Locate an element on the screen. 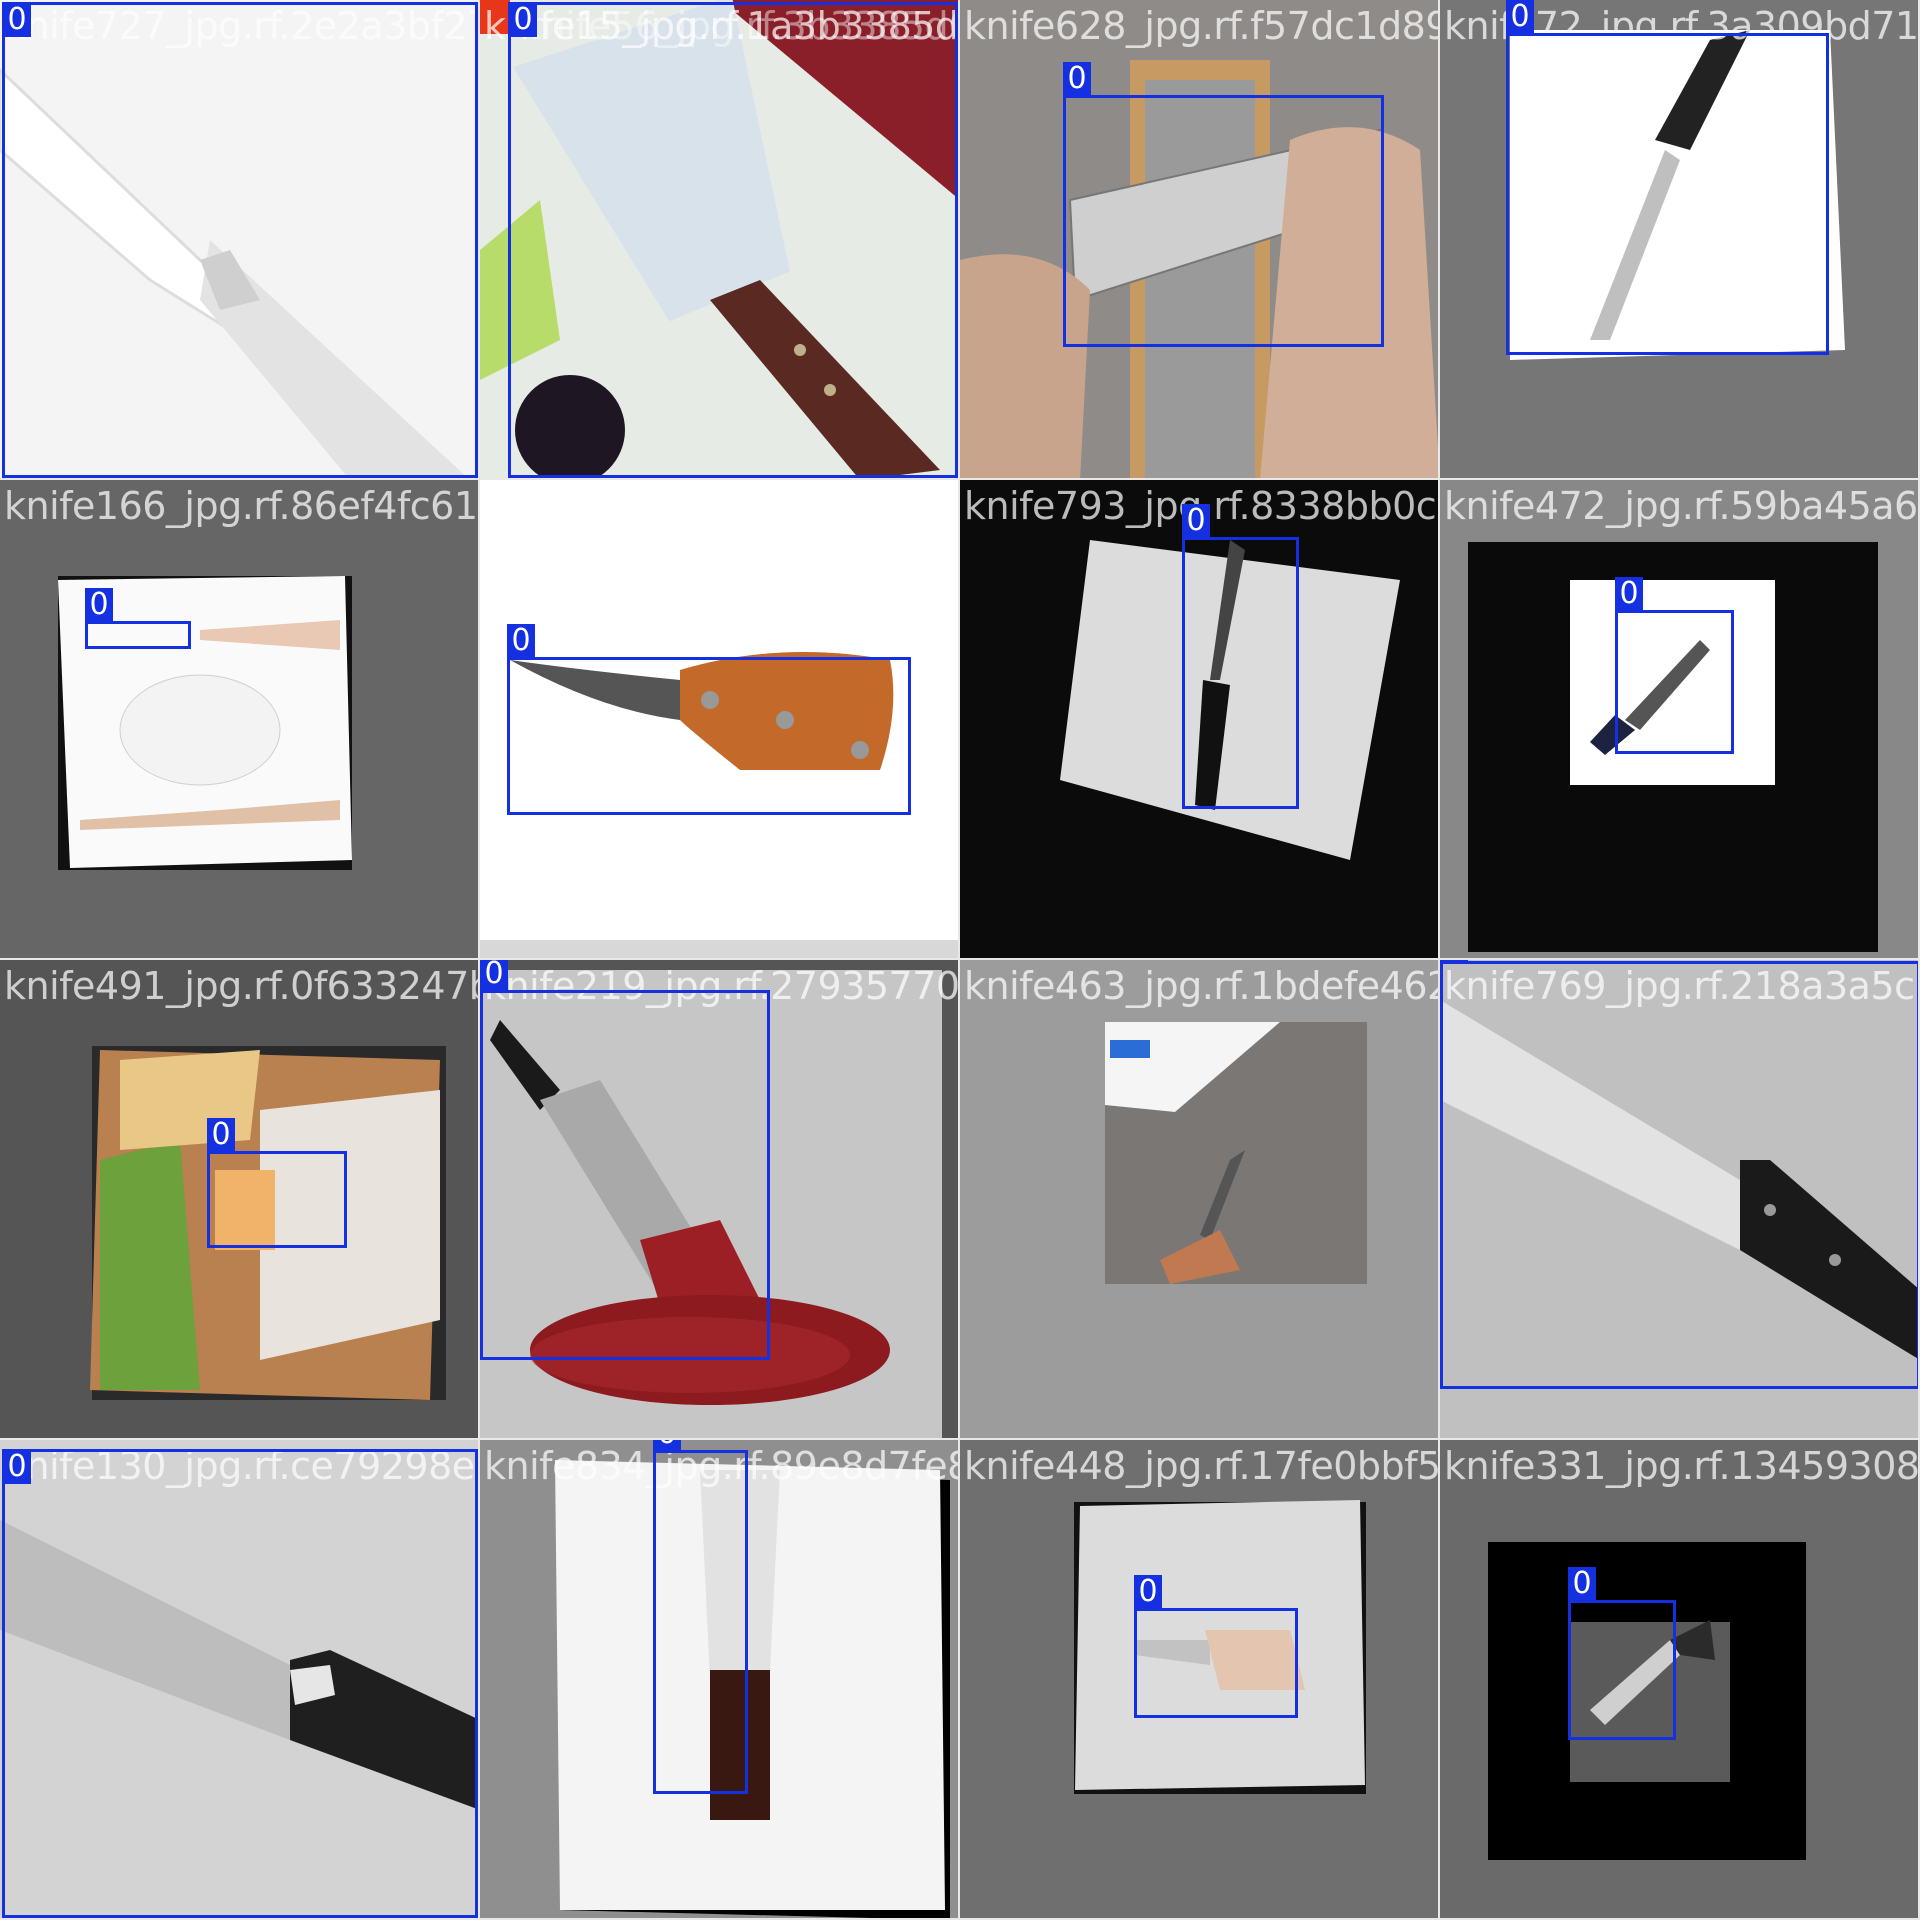  tile-11: knife769_jpg.rf.218a3a5c9c 0 is located at coordinates (1680, 1200).